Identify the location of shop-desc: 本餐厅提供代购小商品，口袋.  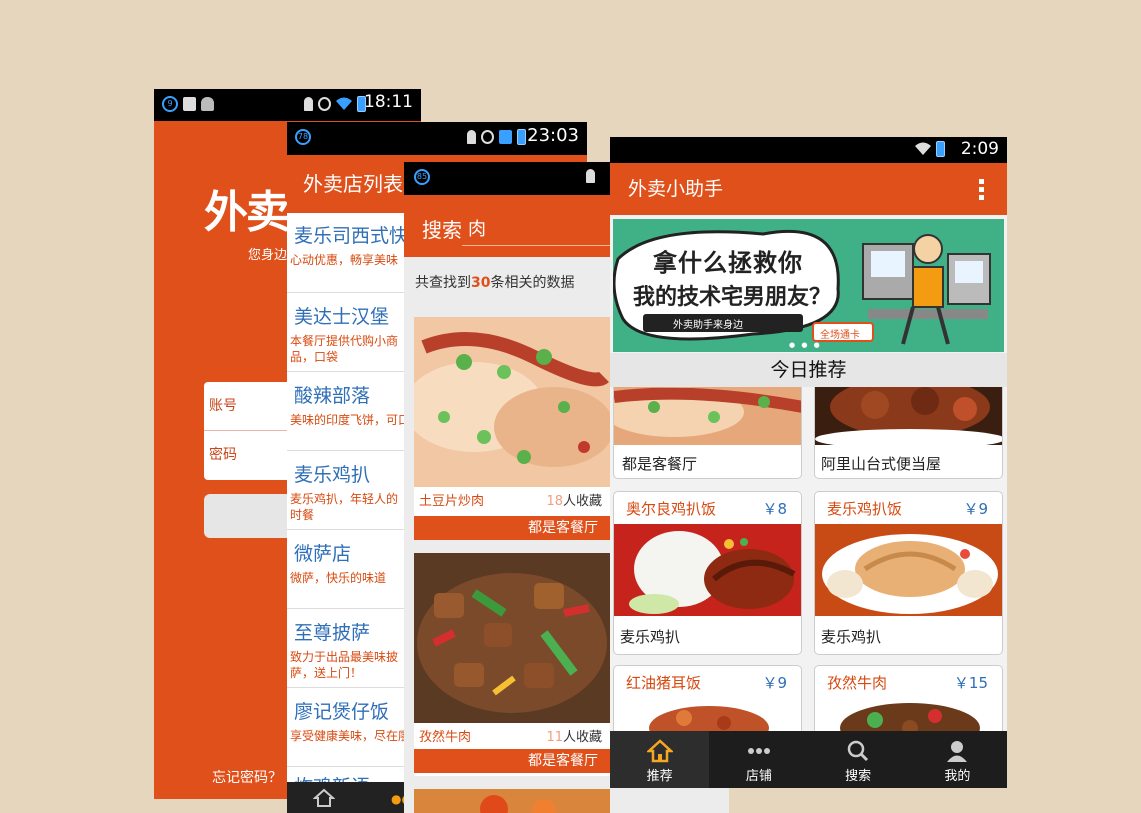
(344, 349).